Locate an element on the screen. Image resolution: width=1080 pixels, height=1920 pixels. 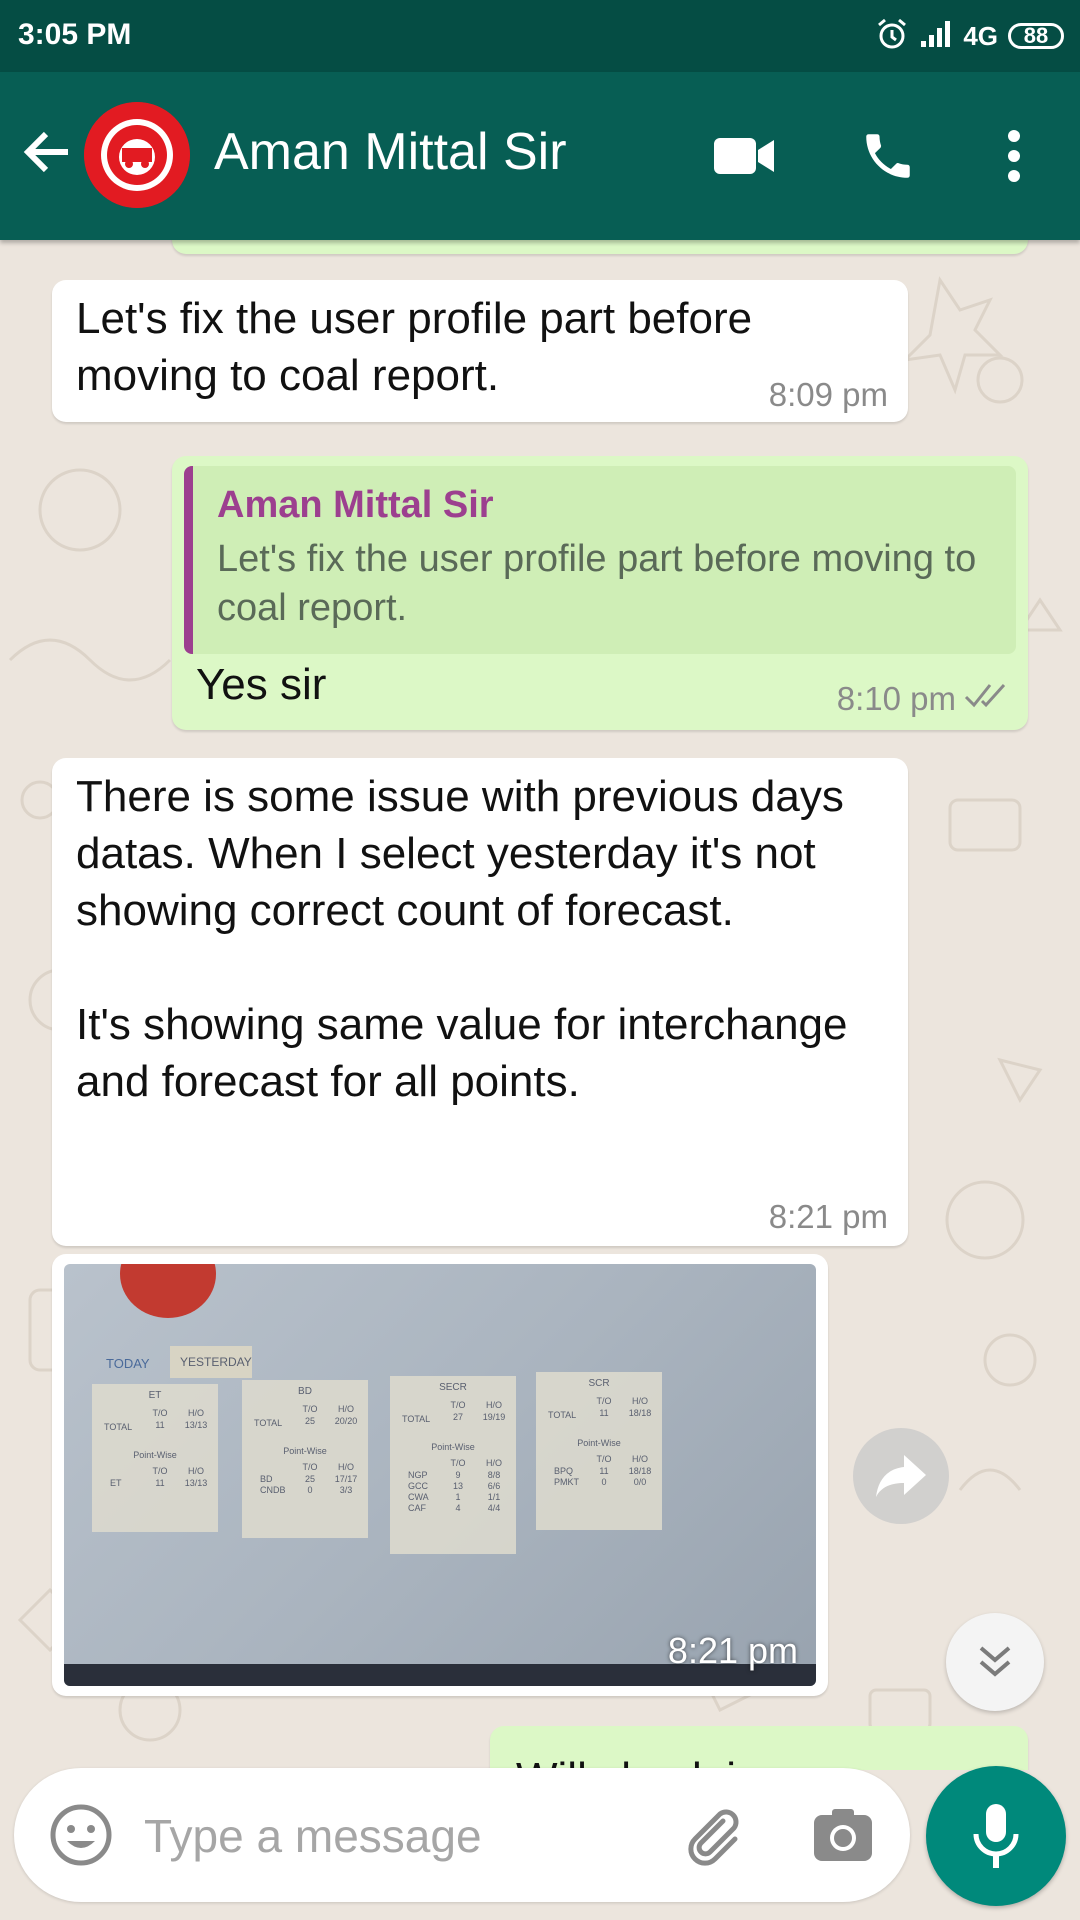
photo-card-title: BD is located at coordinates (305, 1391).